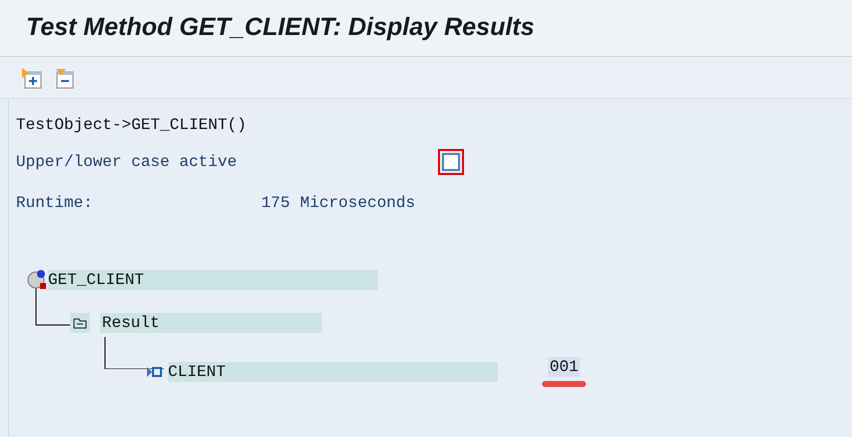  I want to click on underline-mark, so click(564, 384).